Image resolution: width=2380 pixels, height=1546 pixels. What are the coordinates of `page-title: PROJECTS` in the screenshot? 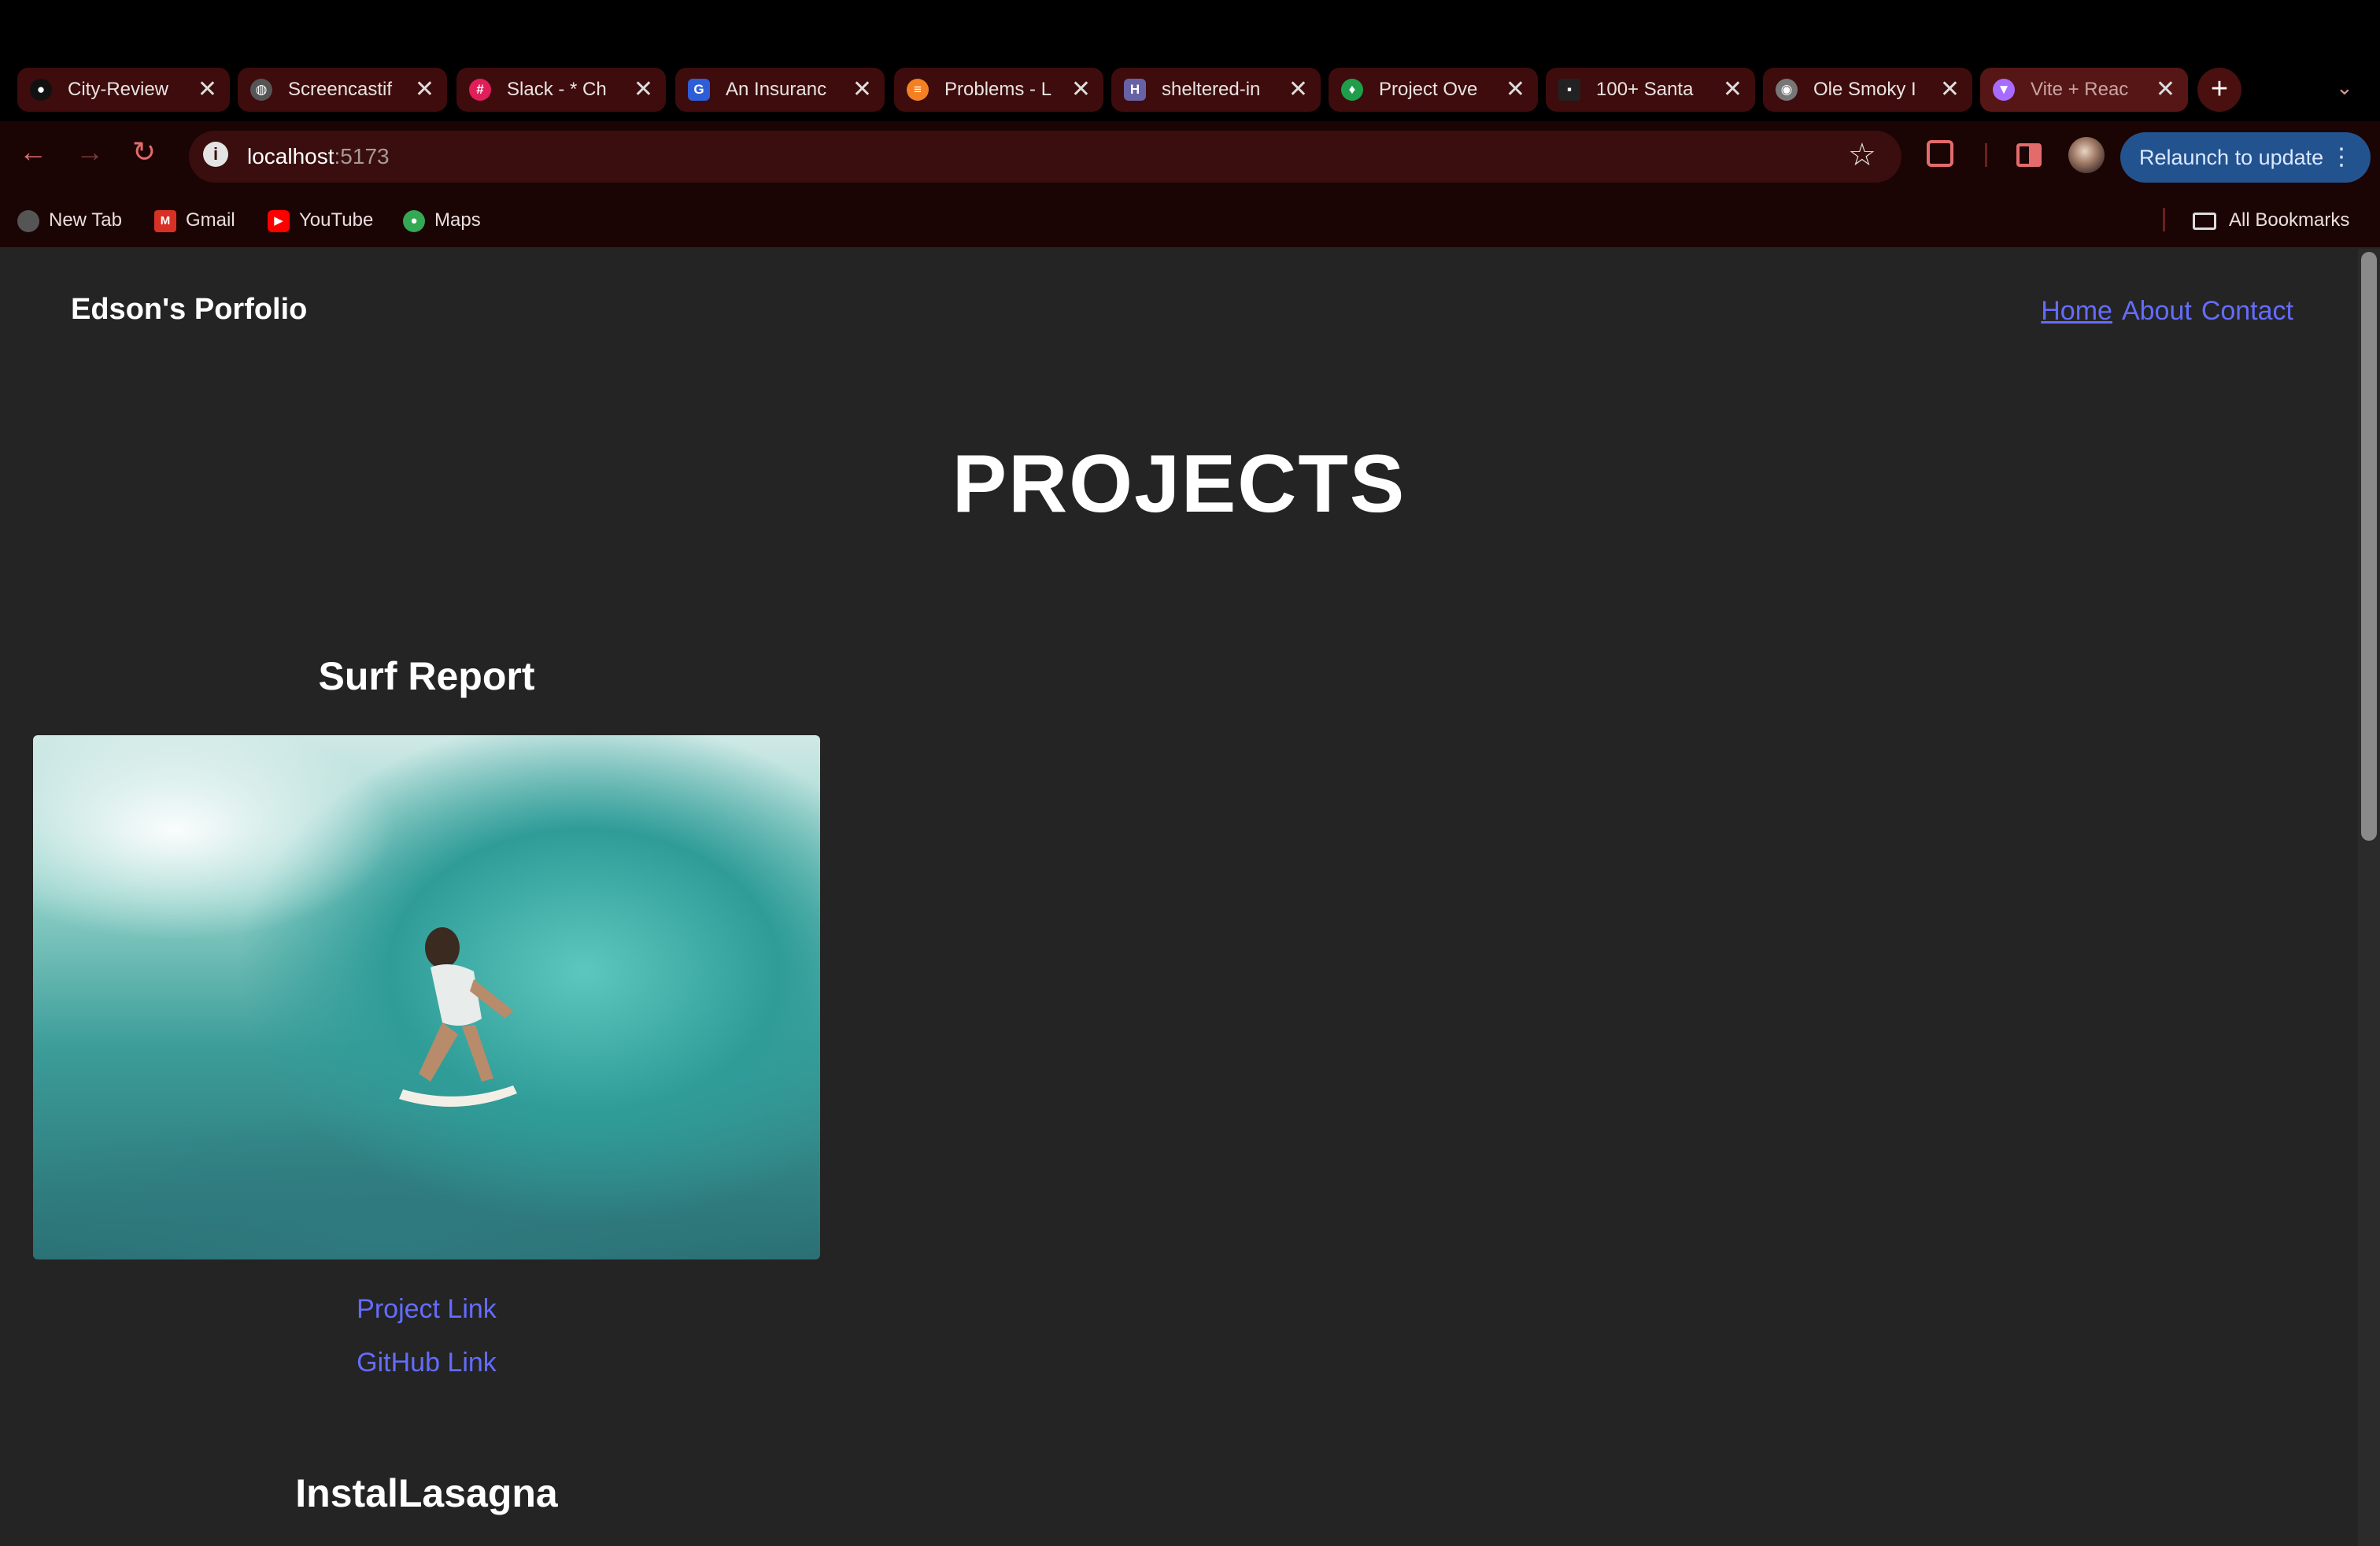 It's located at (1179, 484).